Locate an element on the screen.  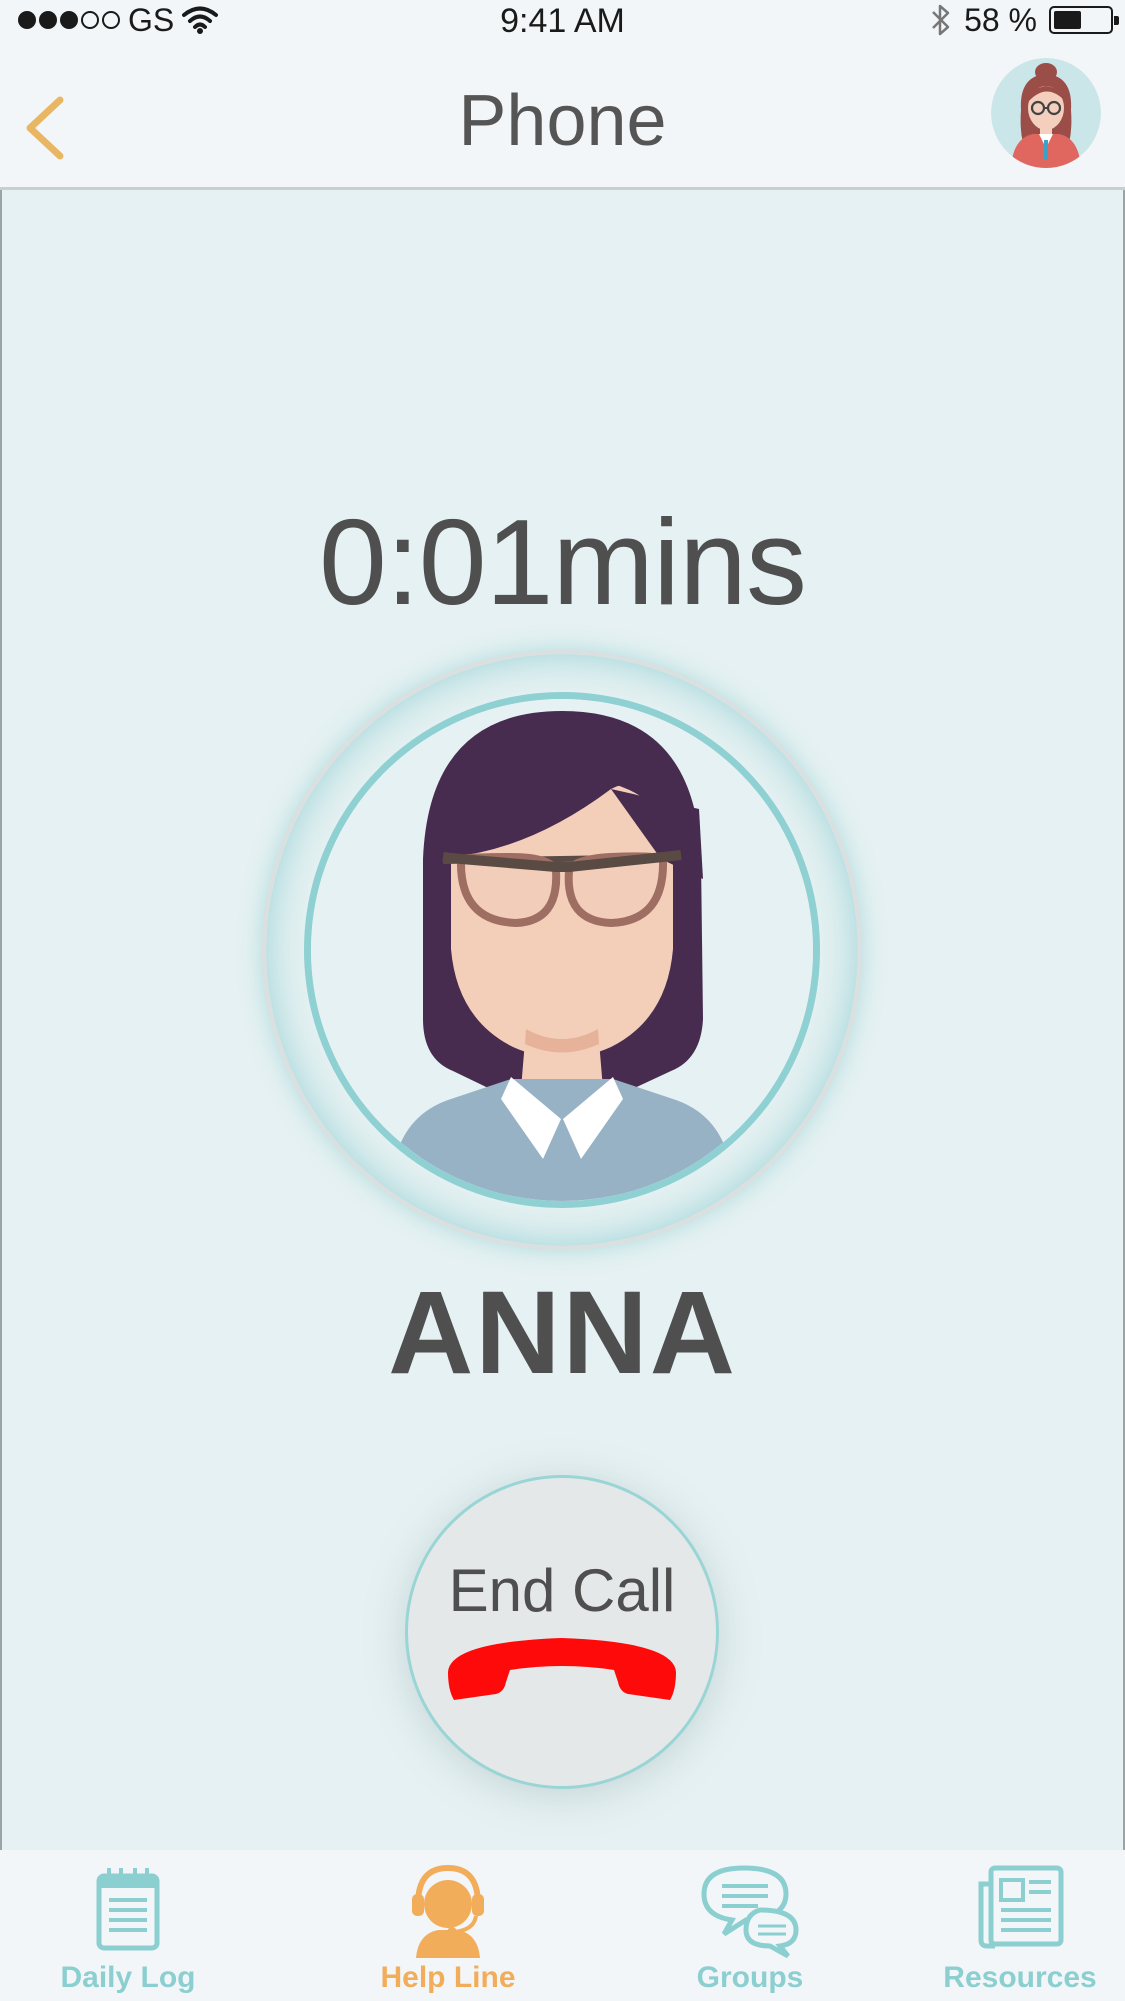
end-call-label: End Call is located at coordinates (562, 1590).